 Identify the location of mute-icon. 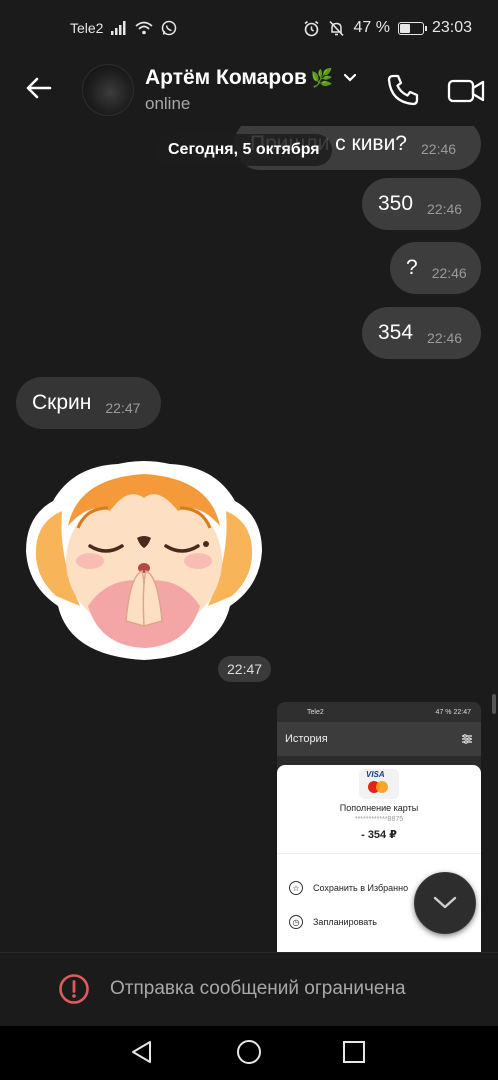
(337, 28).